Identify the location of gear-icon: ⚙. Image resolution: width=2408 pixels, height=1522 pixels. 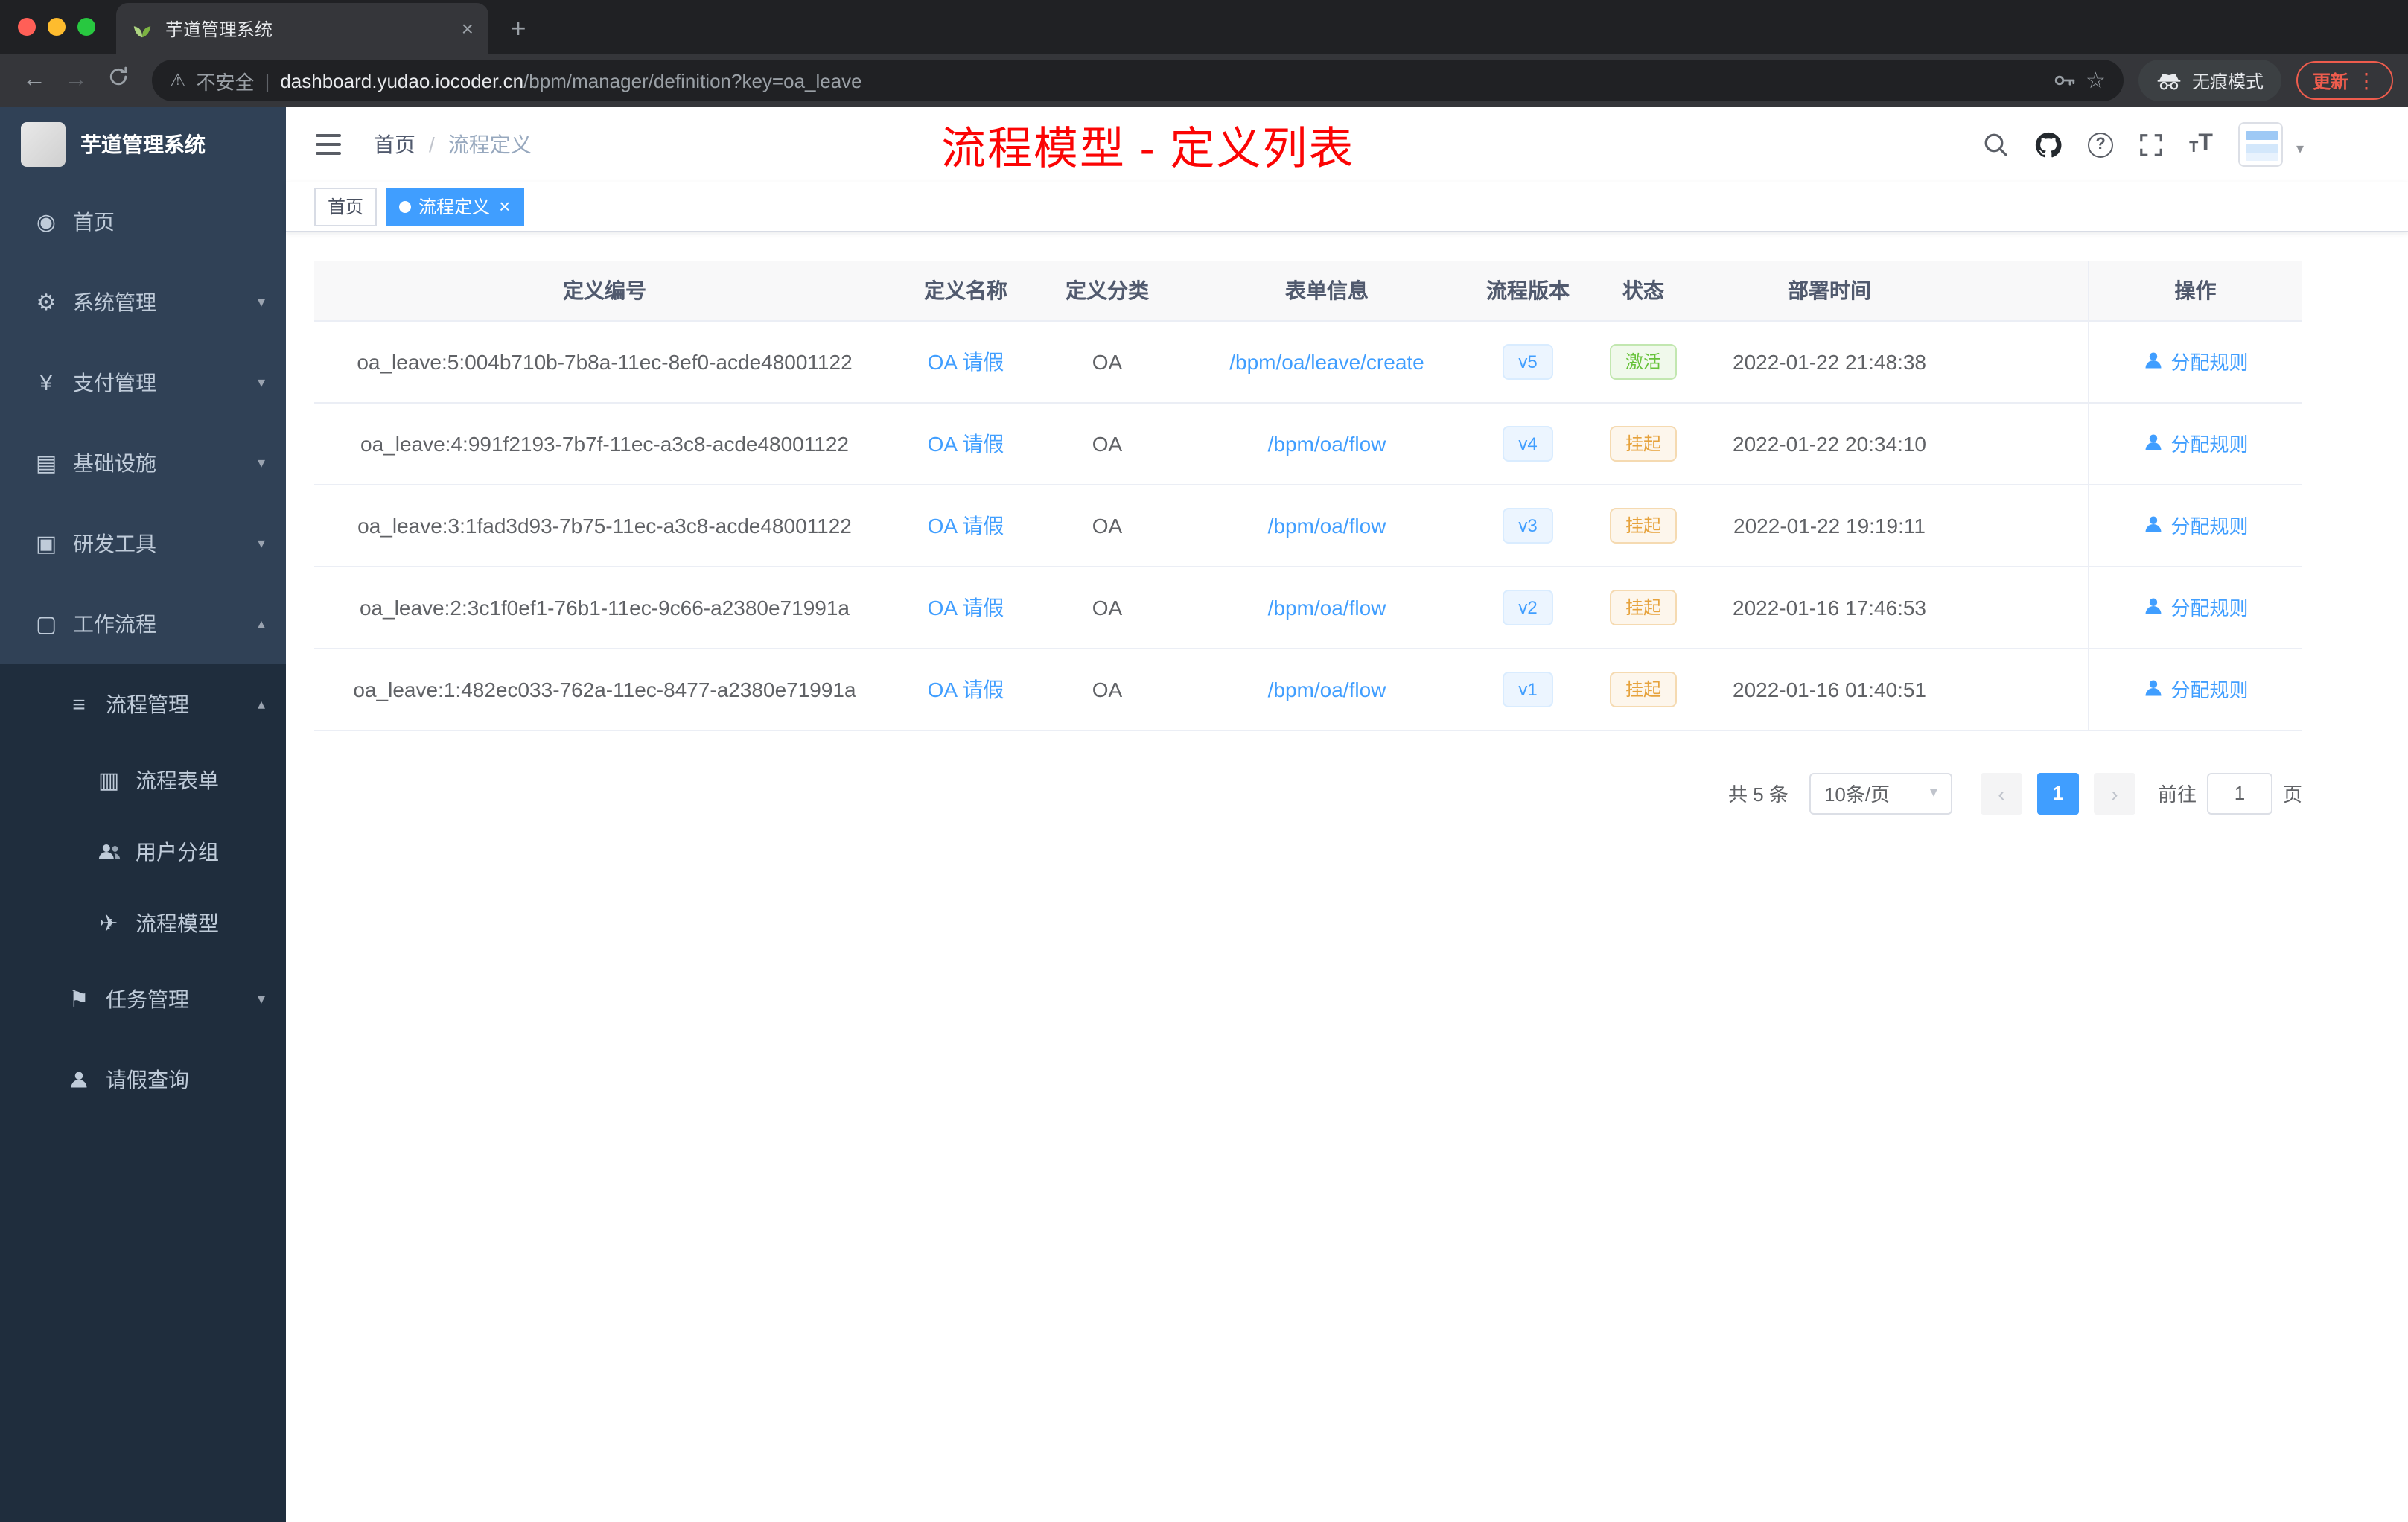
(46, 303).